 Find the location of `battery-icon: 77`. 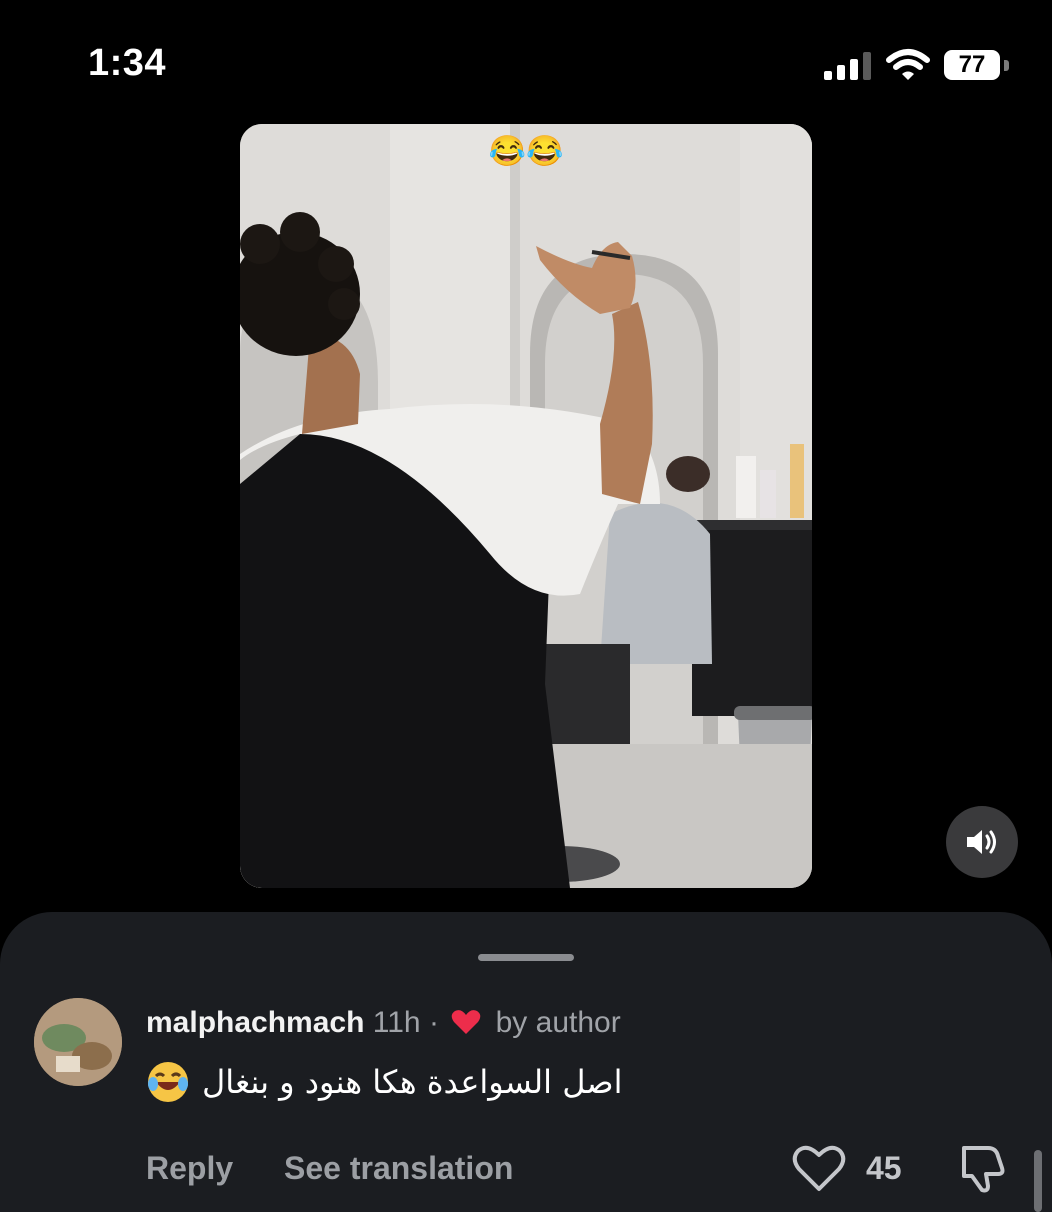

battery-icon: 77 is located at coordinates (979, 66).